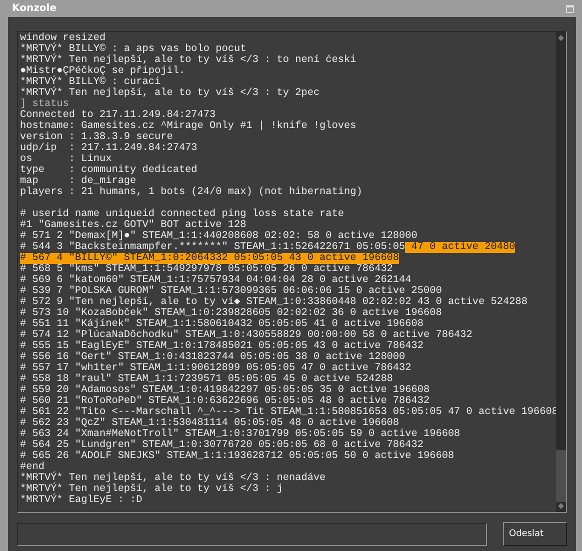  What do you see at coordinates (182, 214) in the screenshot?
I see `console-line: # userid name uniqueid connected ping loss state rate` at bounding box center [182, 214].